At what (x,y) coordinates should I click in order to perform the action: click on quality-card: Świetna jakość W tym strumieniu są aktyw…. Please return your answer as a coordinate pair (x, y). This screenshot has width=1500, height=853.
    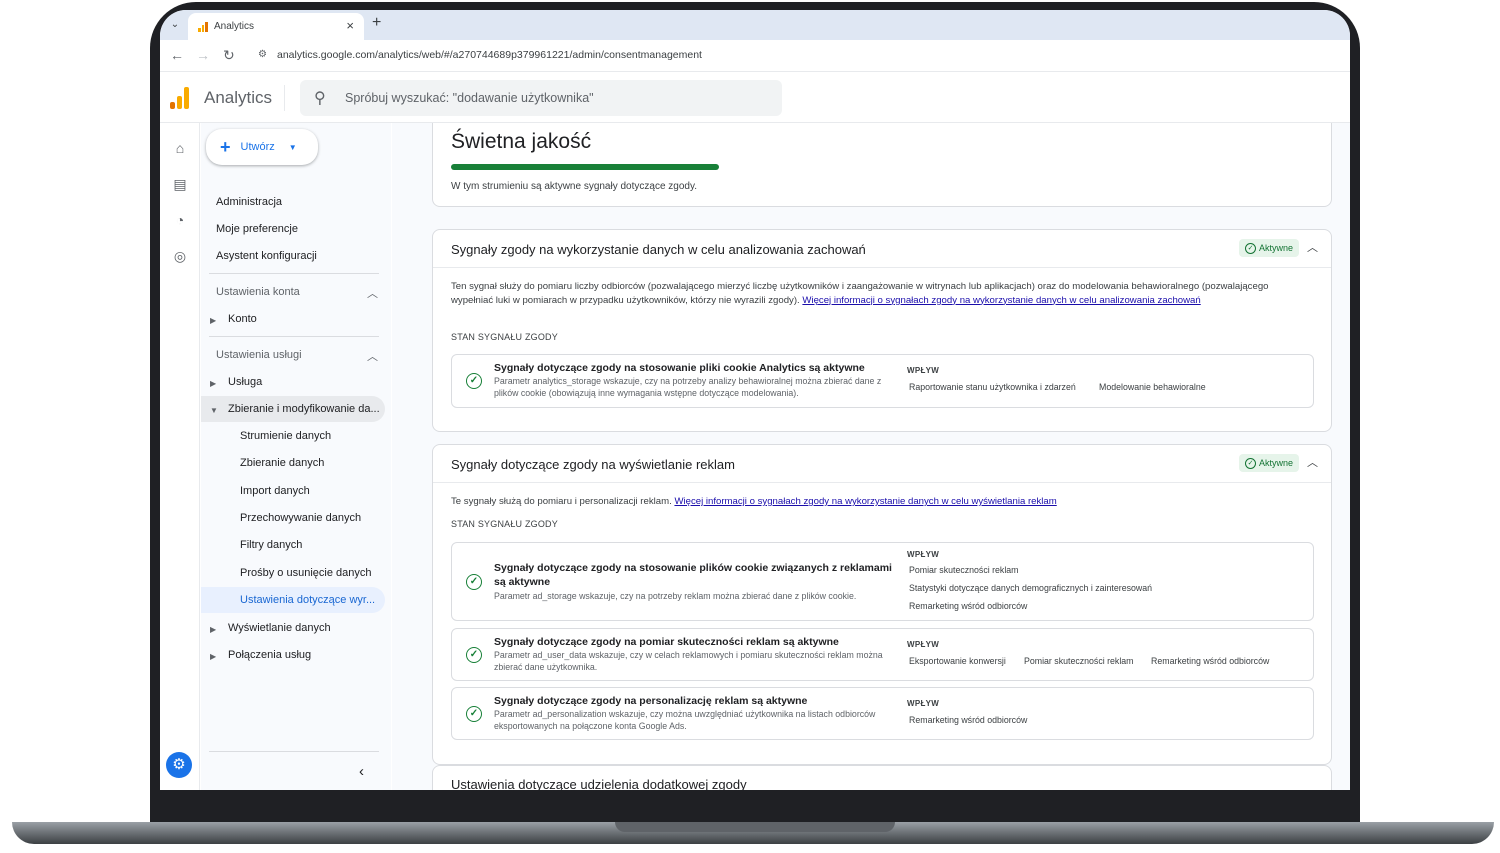
    Looking at the image, I should click on (882, 165).